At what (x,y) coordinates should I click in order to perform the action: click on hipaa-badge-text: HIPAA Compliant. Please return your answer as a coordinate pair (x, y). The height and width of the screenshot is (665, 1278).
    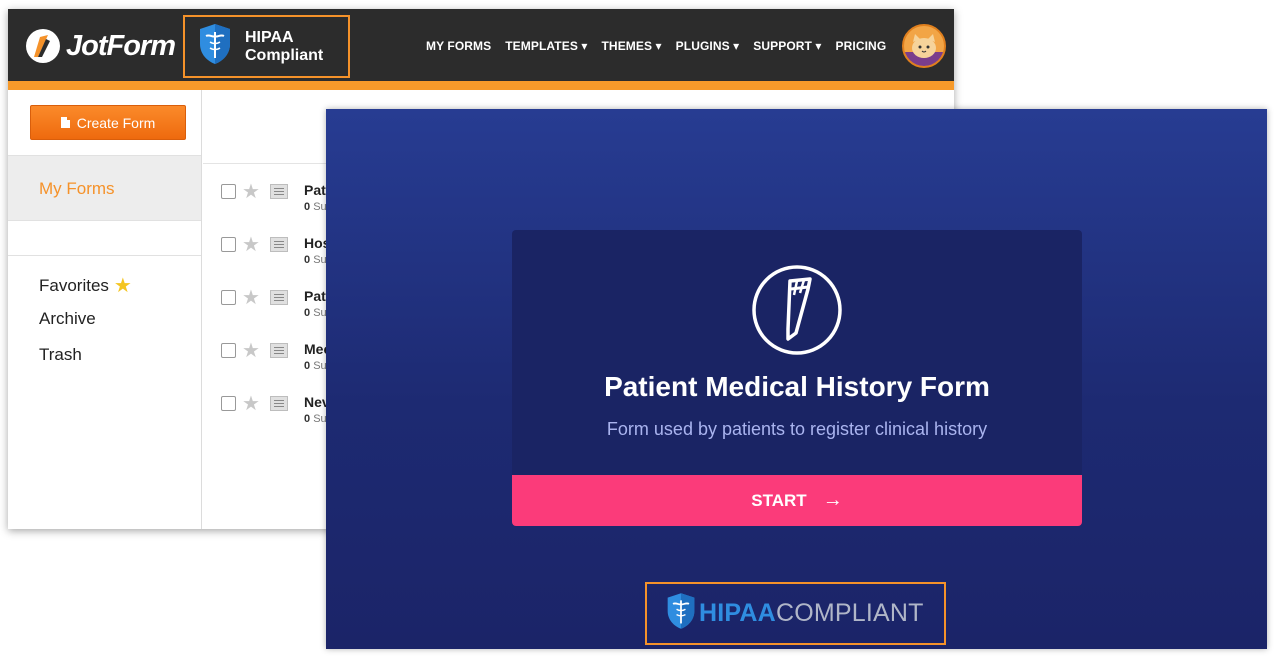
    Looking at the image, I should click on (284, 47).